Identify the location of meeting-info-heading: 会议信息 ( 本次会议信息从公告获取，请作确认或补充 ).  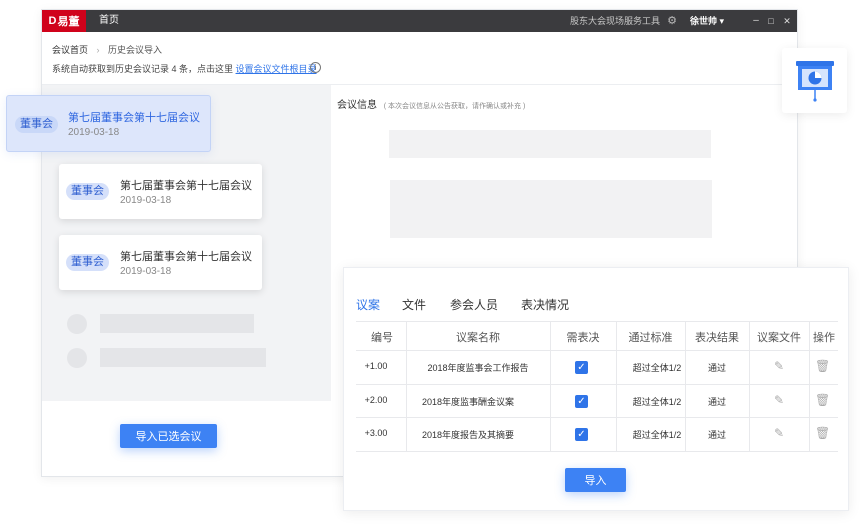
(431, 103).